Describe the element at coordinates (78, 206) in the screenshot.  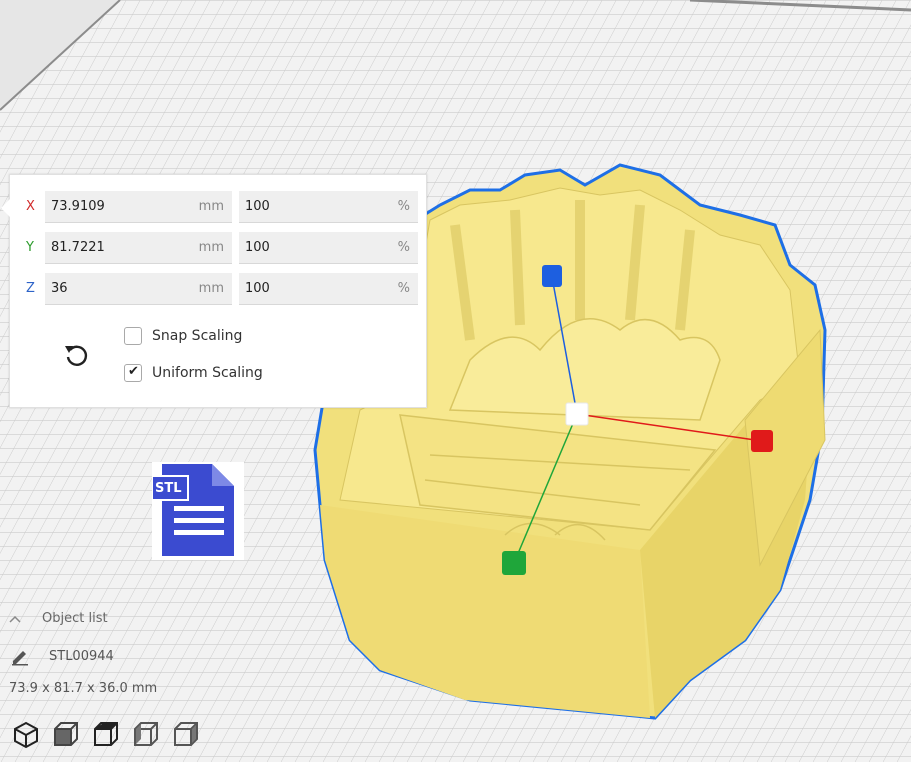
I see `x-size-value: 73.9109` at that location.